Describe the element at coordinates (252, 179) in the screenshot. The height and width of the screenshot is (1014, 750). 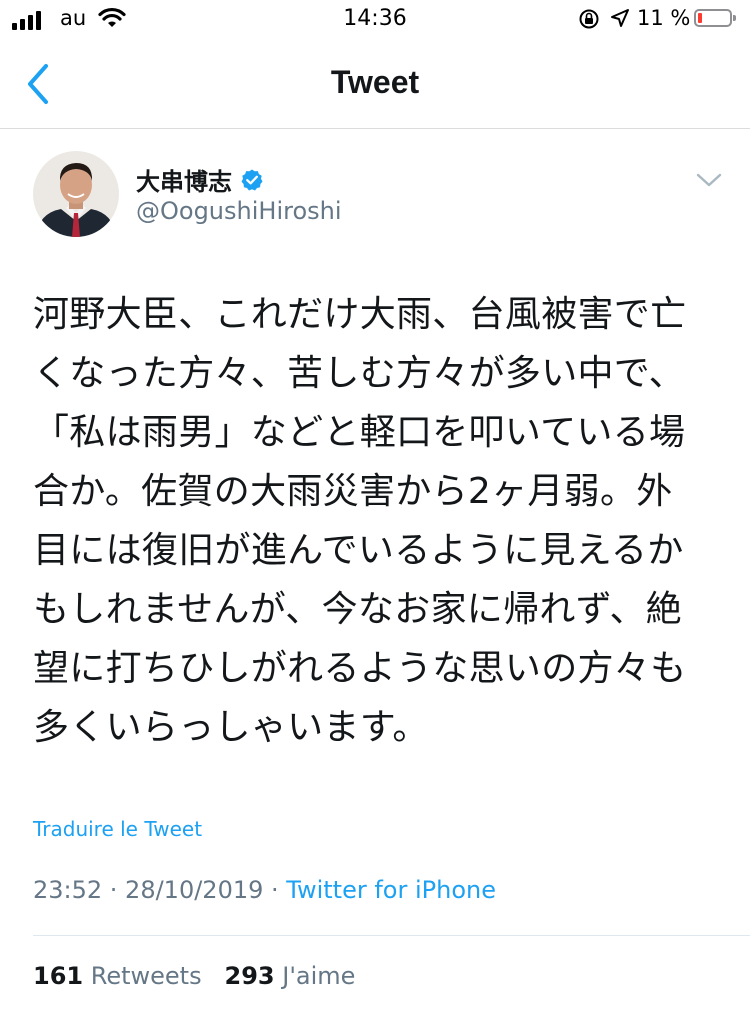
I see `verified-badge-icon` at that location.